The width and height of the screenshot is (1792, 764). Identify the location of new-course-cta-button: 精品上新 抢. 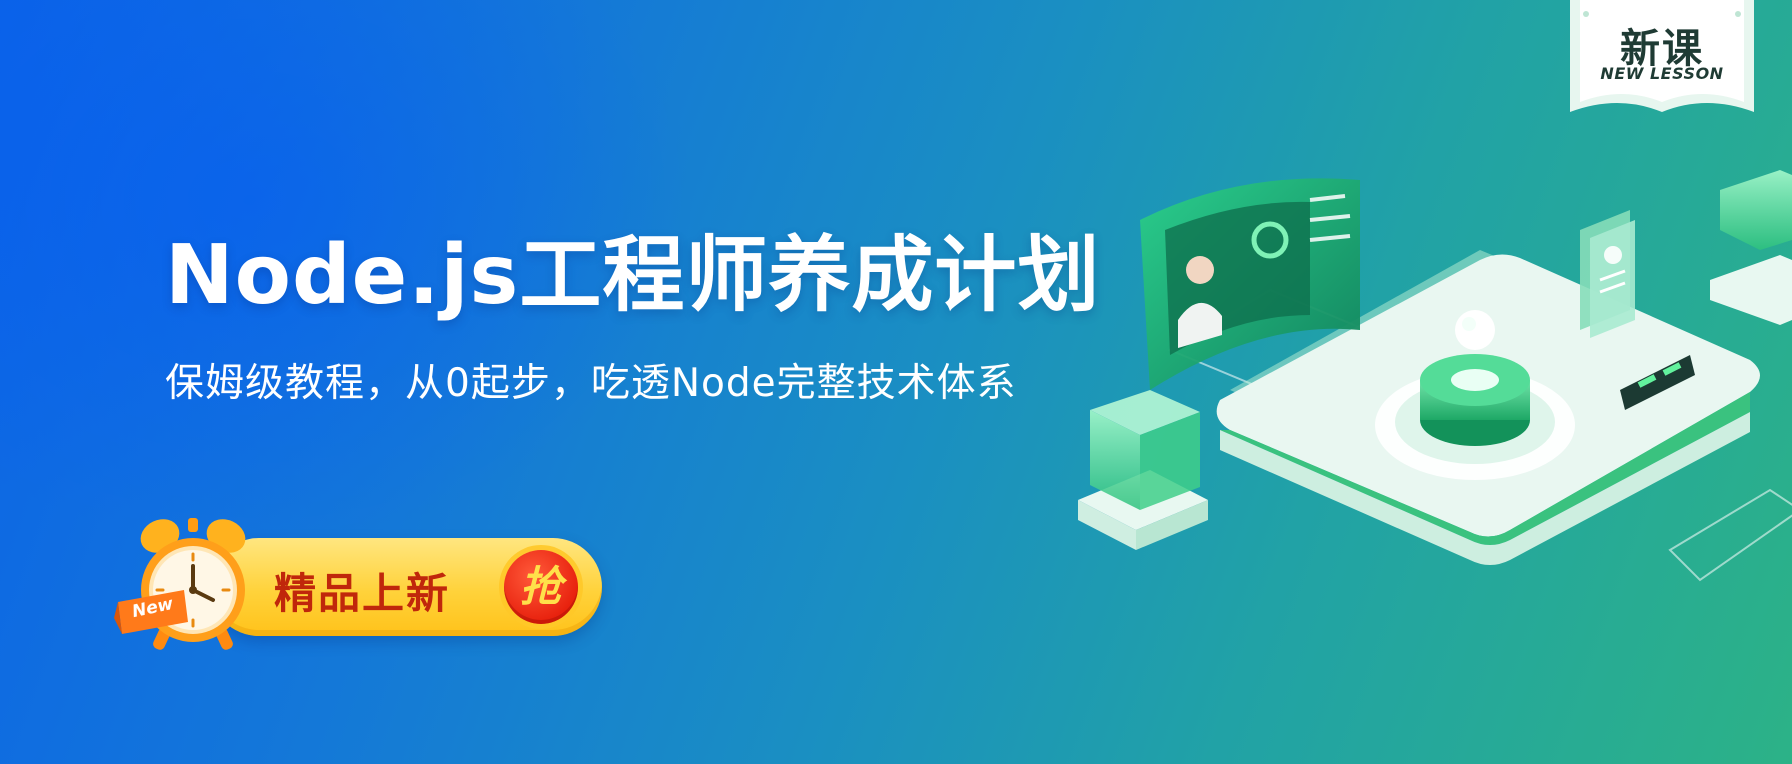
(406, 587).